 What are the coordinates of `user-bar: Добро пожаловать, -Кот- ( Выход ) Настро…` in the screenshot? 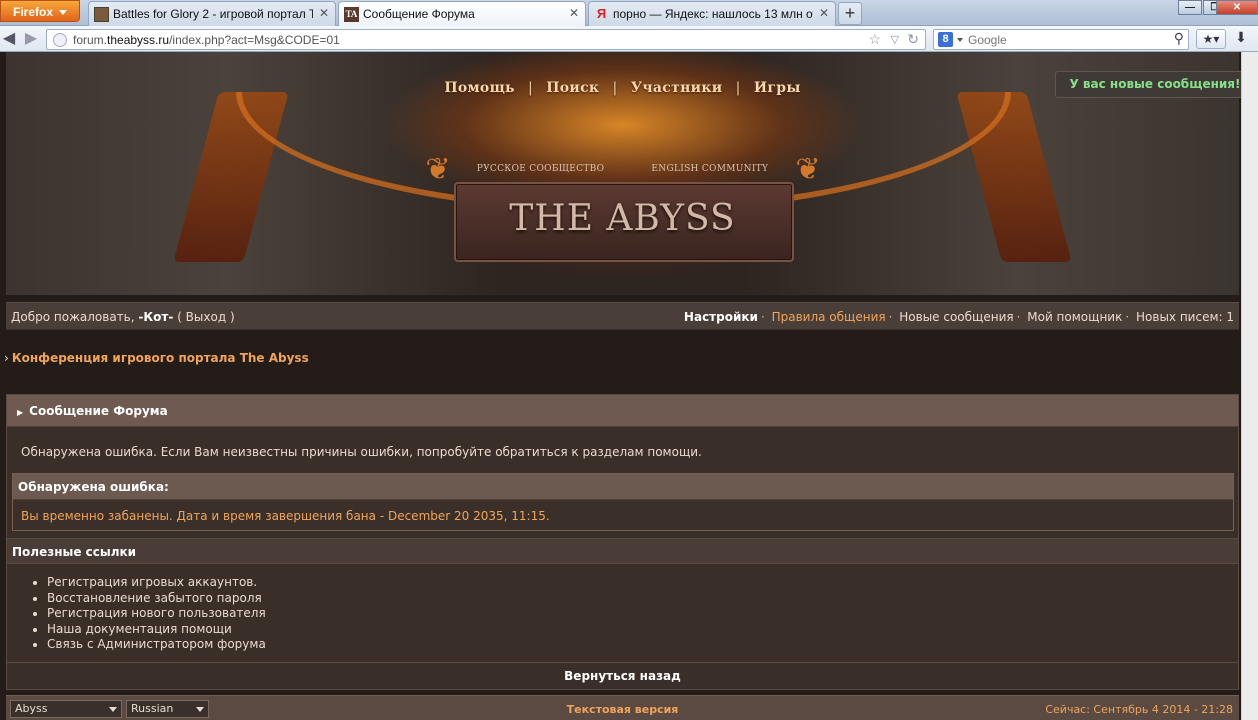 It's located at (622, 316).